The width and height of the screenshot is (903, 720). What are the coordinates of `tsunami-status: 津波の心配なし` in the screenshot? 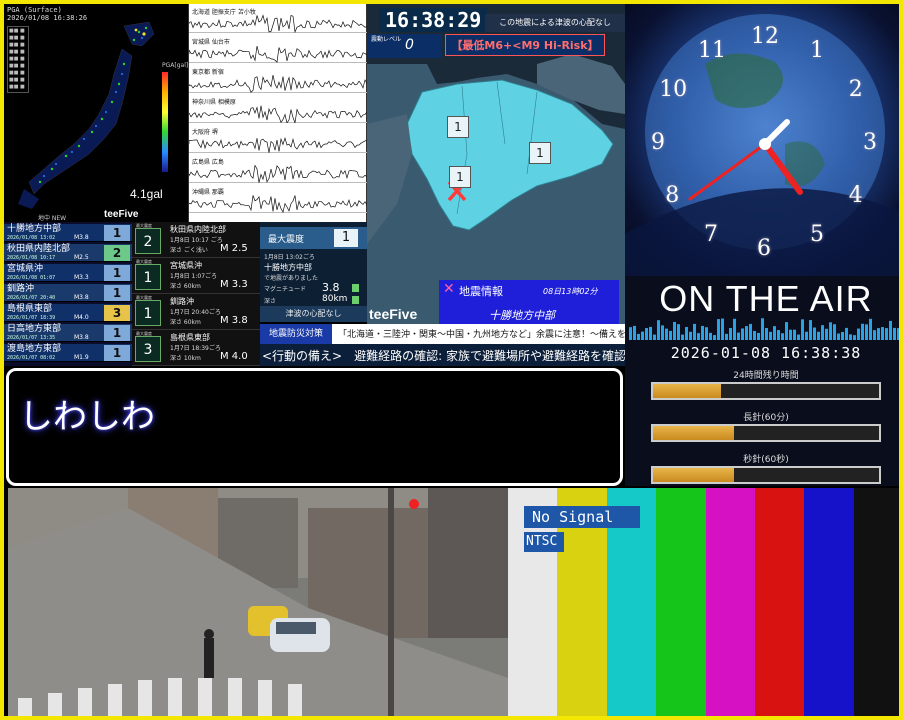 It's located at (313, 314).